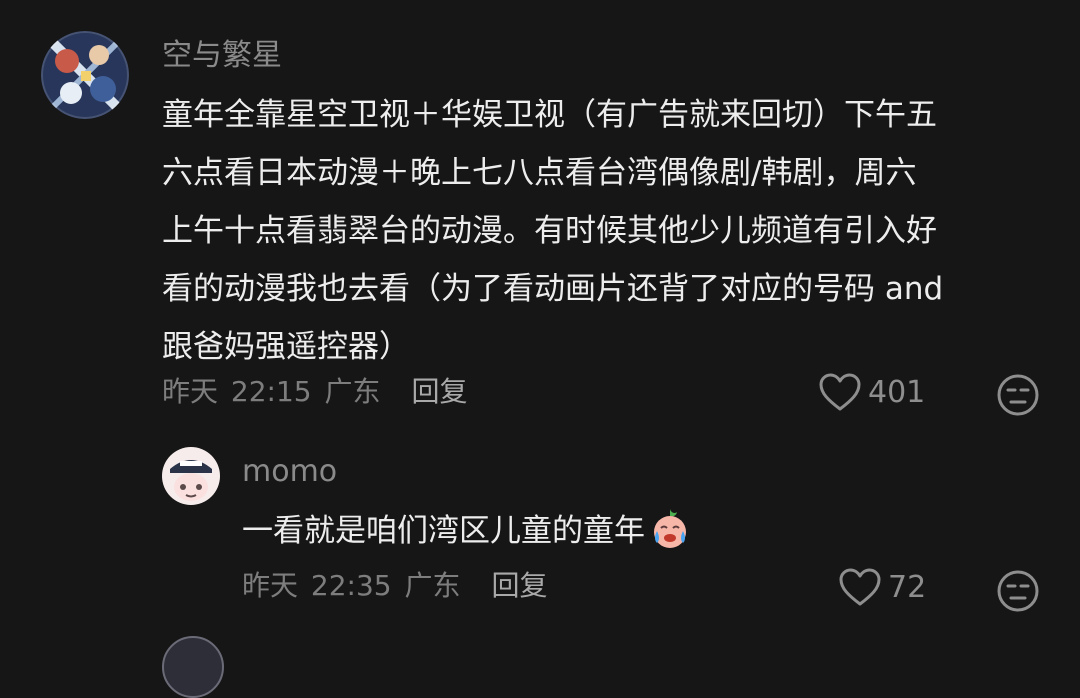 The height and width of the screenshot is (698, 1080). What do you see at coordinates (222, 56) in the screenshot?
I see `comment-username: 空与繁星` at bounding box center [222, 56].